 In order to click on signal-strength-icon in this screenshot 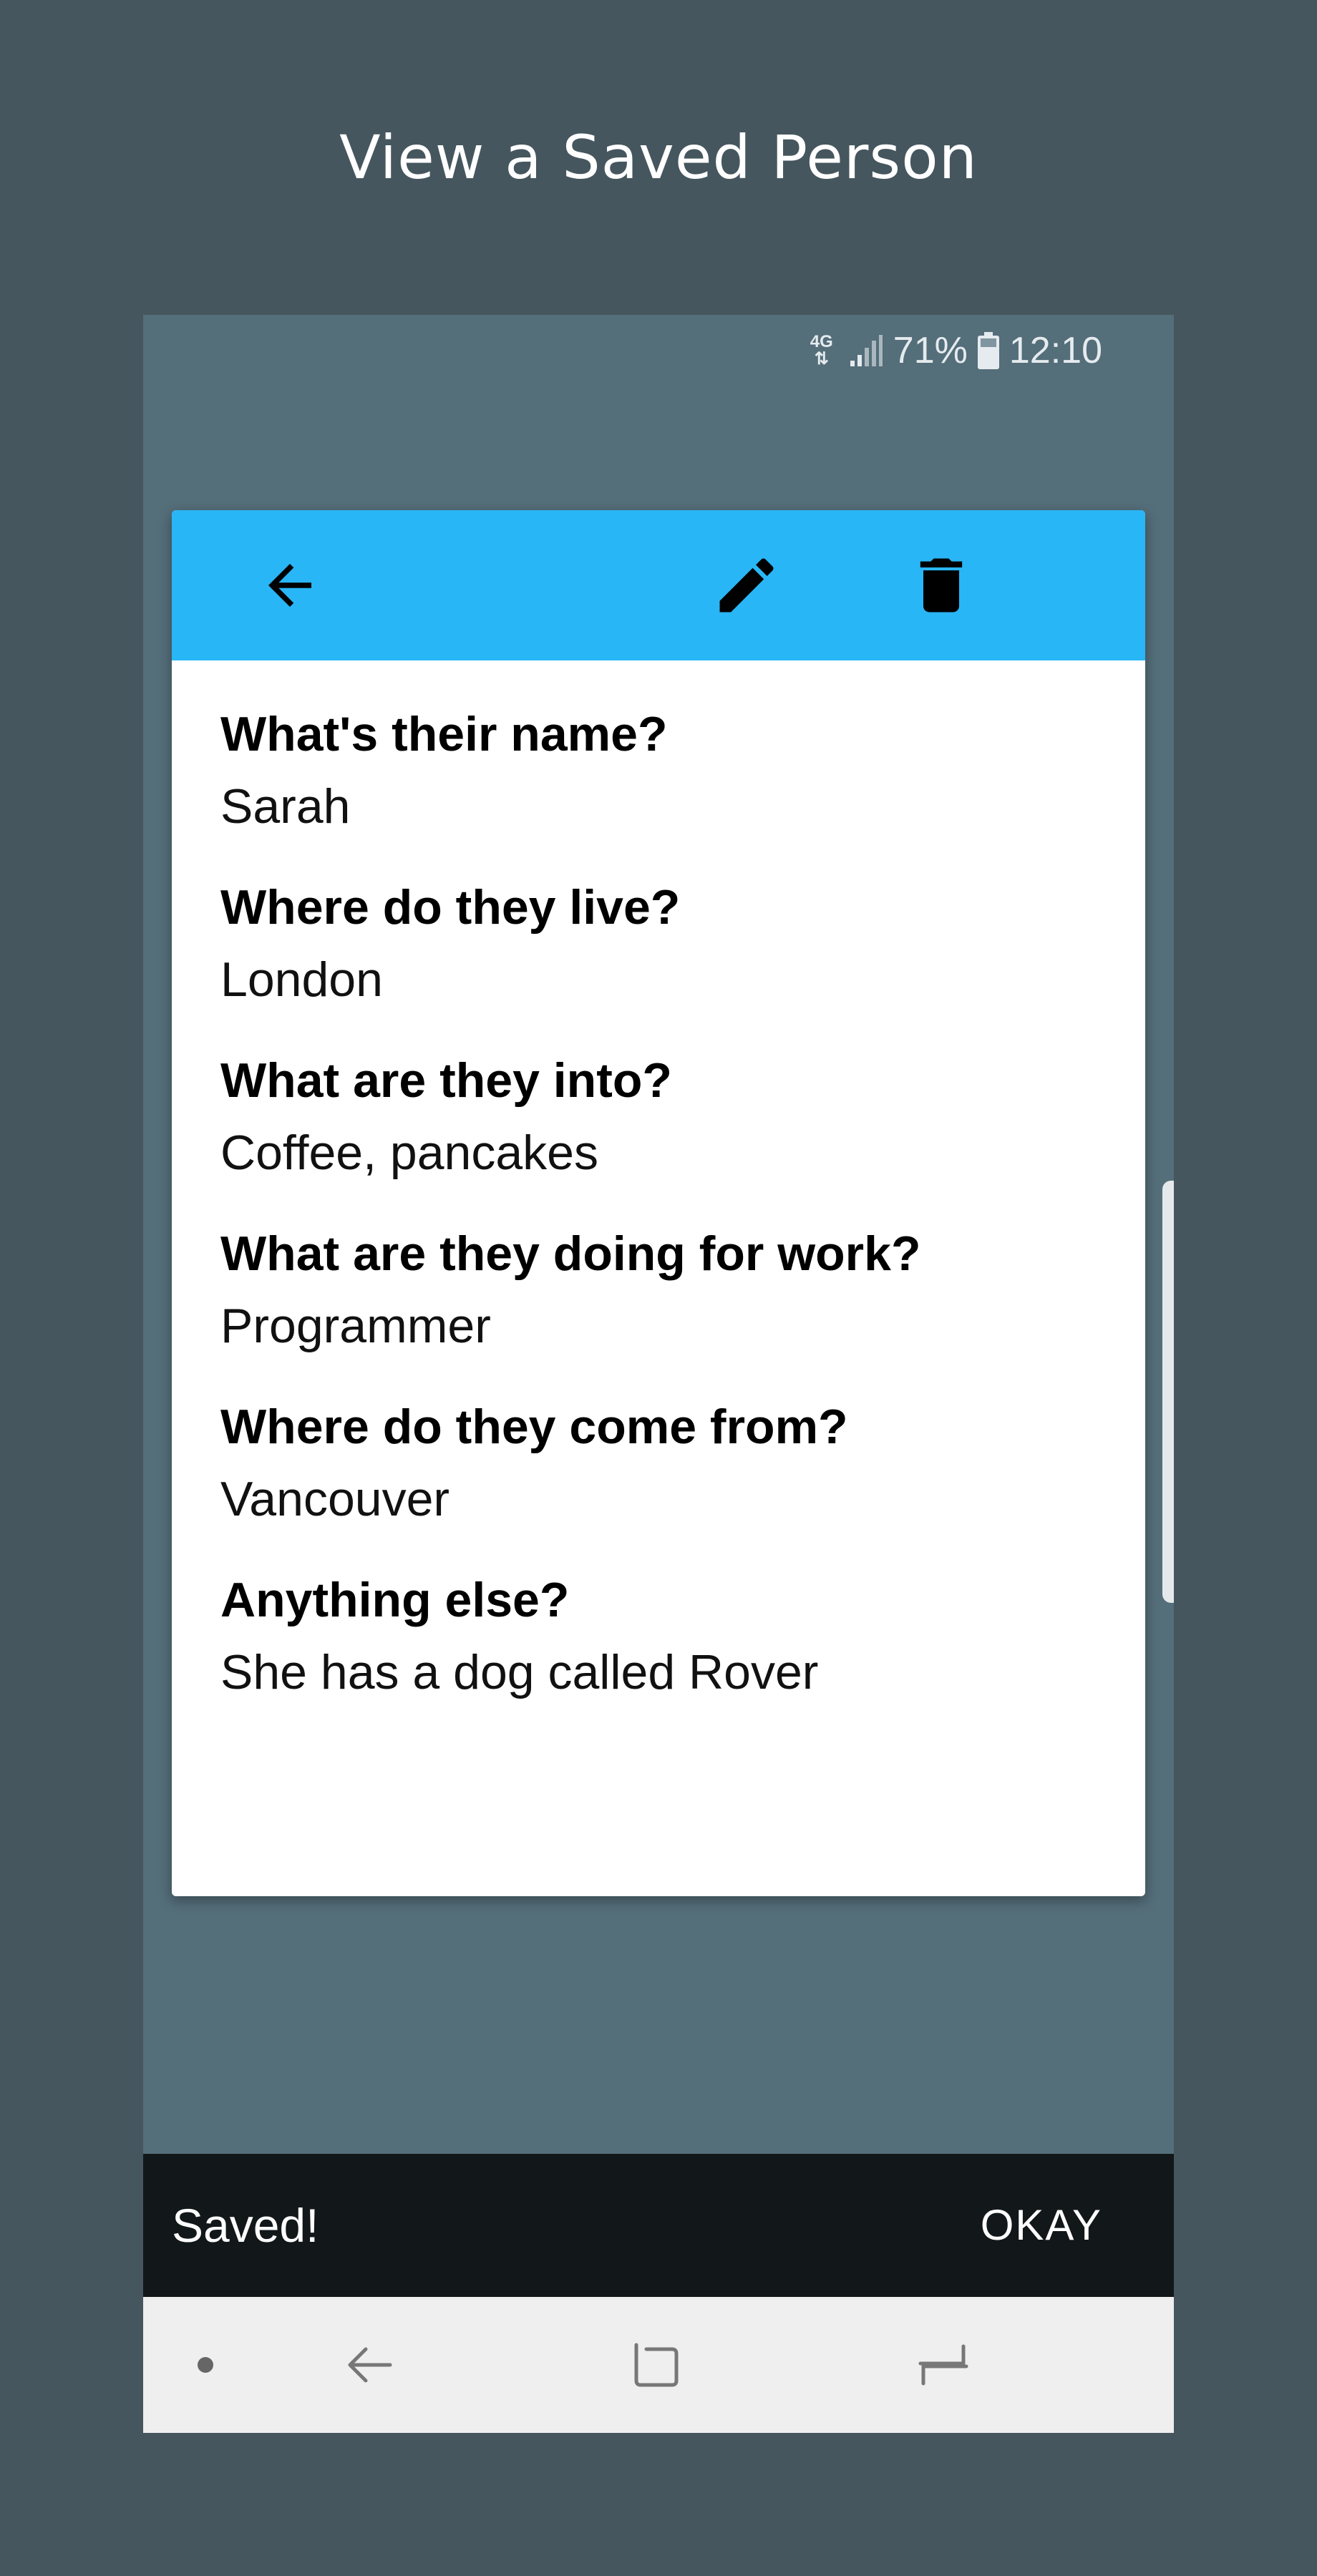, I will do `click(867, 350)`.